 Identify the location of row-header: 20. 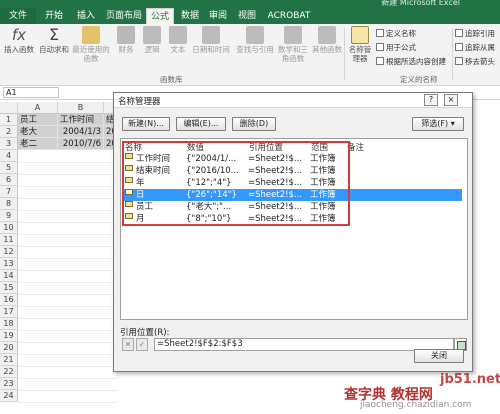
(9, 348).